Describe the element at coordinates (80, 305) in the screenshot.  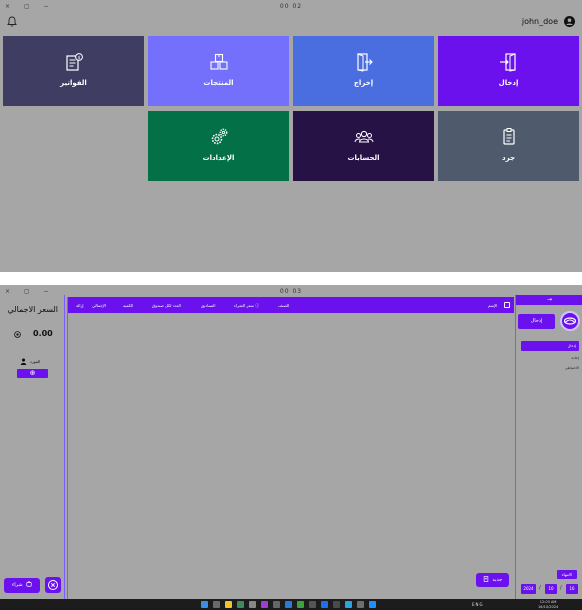
I see `column-remove: إزالة` at that location.